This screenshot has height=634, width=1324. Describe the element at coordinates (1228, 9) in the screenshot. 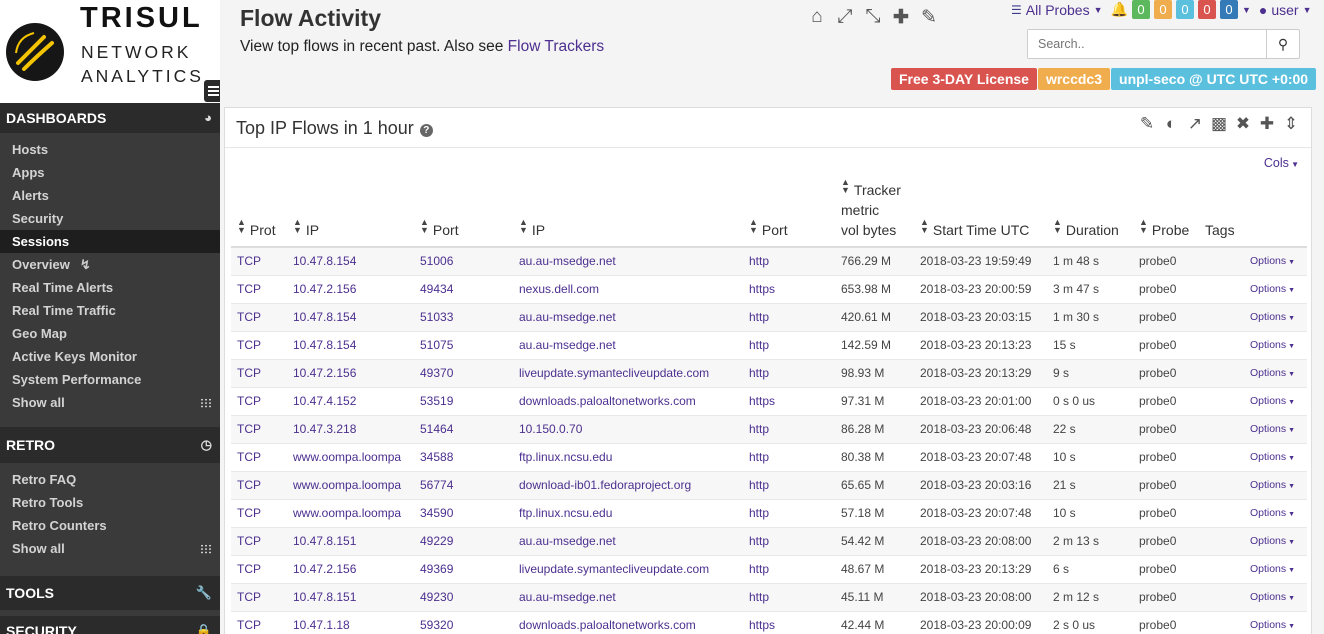

I see `count-badge-blue: 0` at that location.